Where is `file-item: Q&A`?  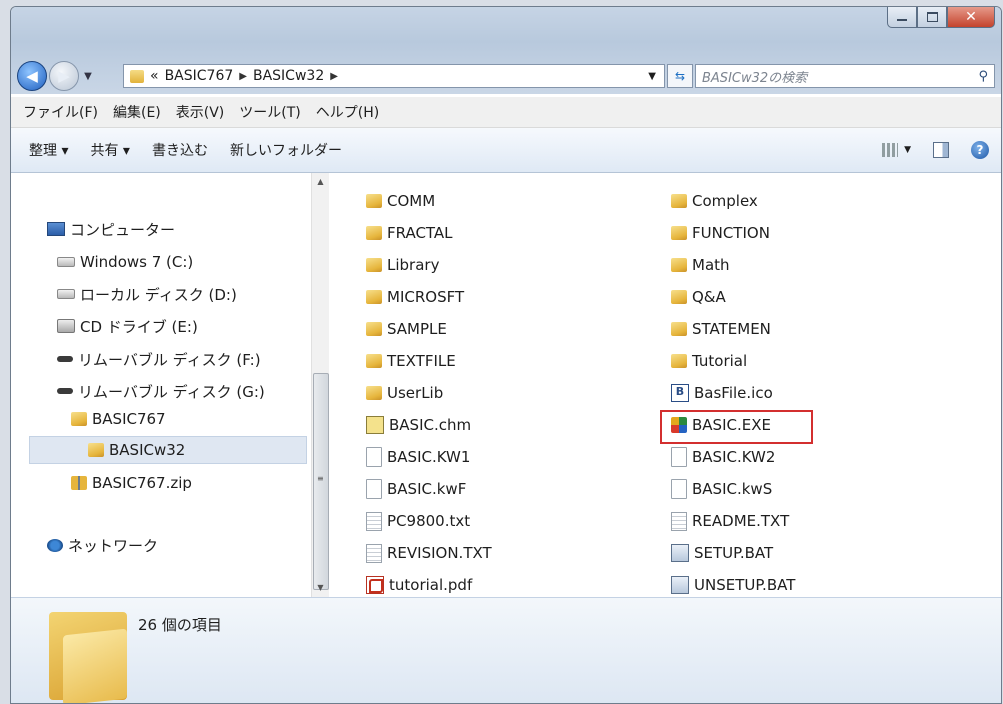
file-item: Q&A is located at coordinates (698, 297).